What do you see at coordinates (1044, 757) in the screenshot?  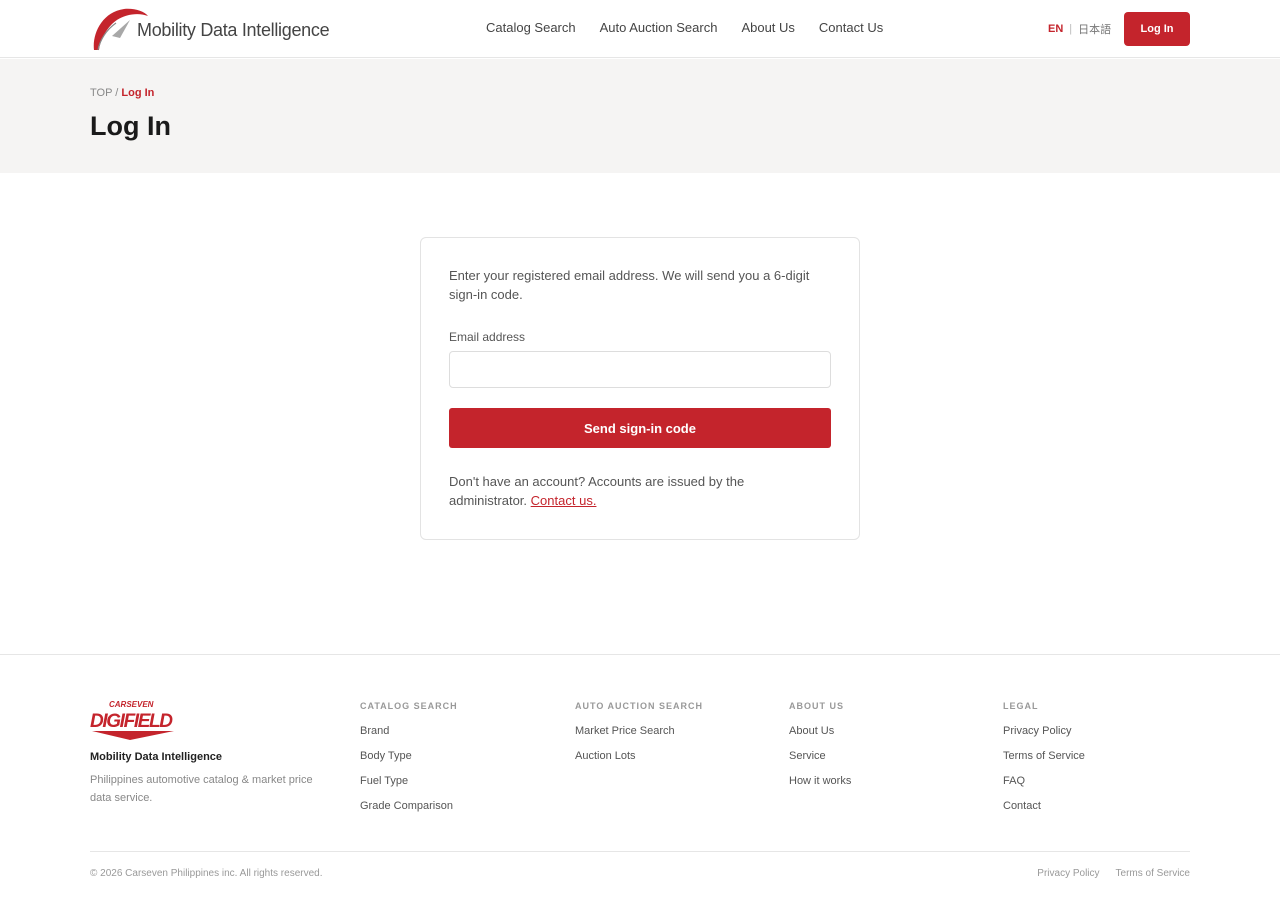 I see `footer-link-terms-of-service: Terms of Service` at bounding box center [1044, 757].